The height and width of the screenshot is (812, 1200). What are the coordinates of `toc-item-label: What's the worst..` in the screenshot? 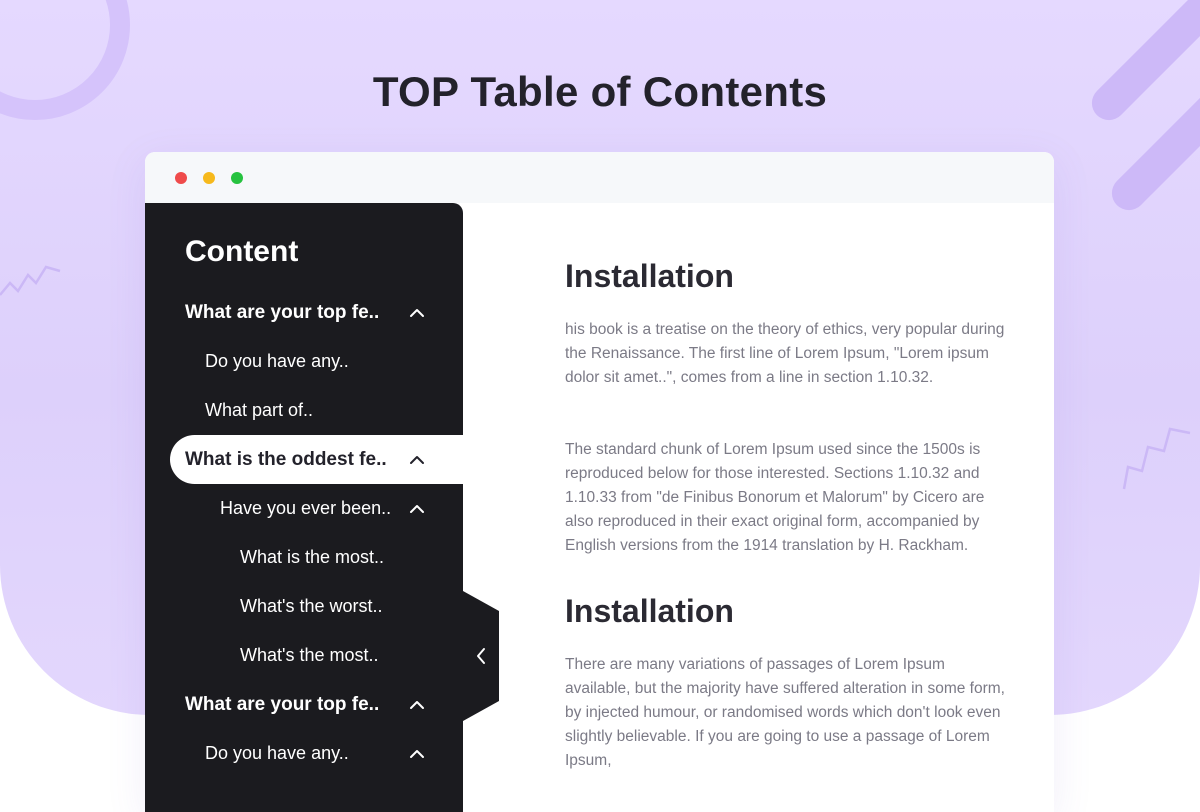 It's located at (311, 606).